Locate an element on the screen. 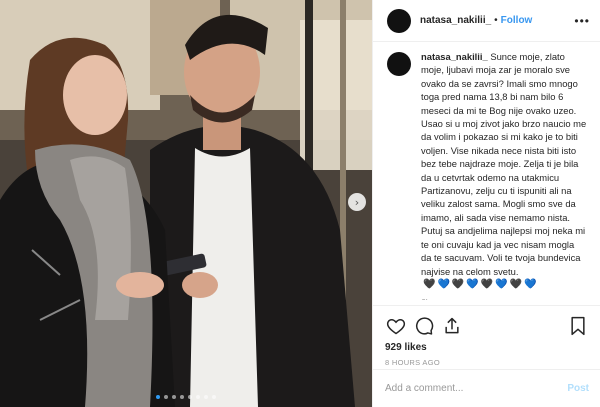  bookmark-icon is located at coordinates (578, 326).